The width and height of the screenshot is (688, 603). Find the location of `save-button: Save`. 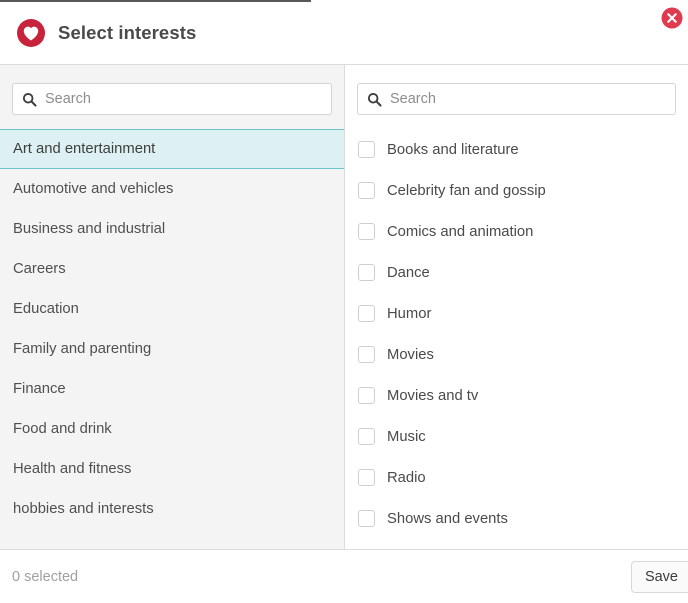

save-button: Save is located at coordinates (659, 576).